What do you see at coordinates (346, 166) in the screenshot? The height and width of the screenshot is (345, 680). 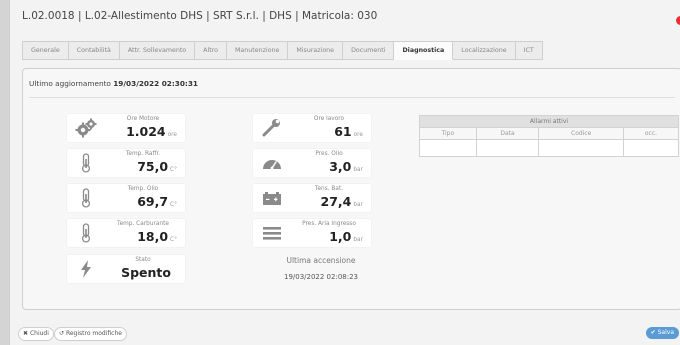 I see `card-value: 3,0 bar` at bounding box center [346, 166].